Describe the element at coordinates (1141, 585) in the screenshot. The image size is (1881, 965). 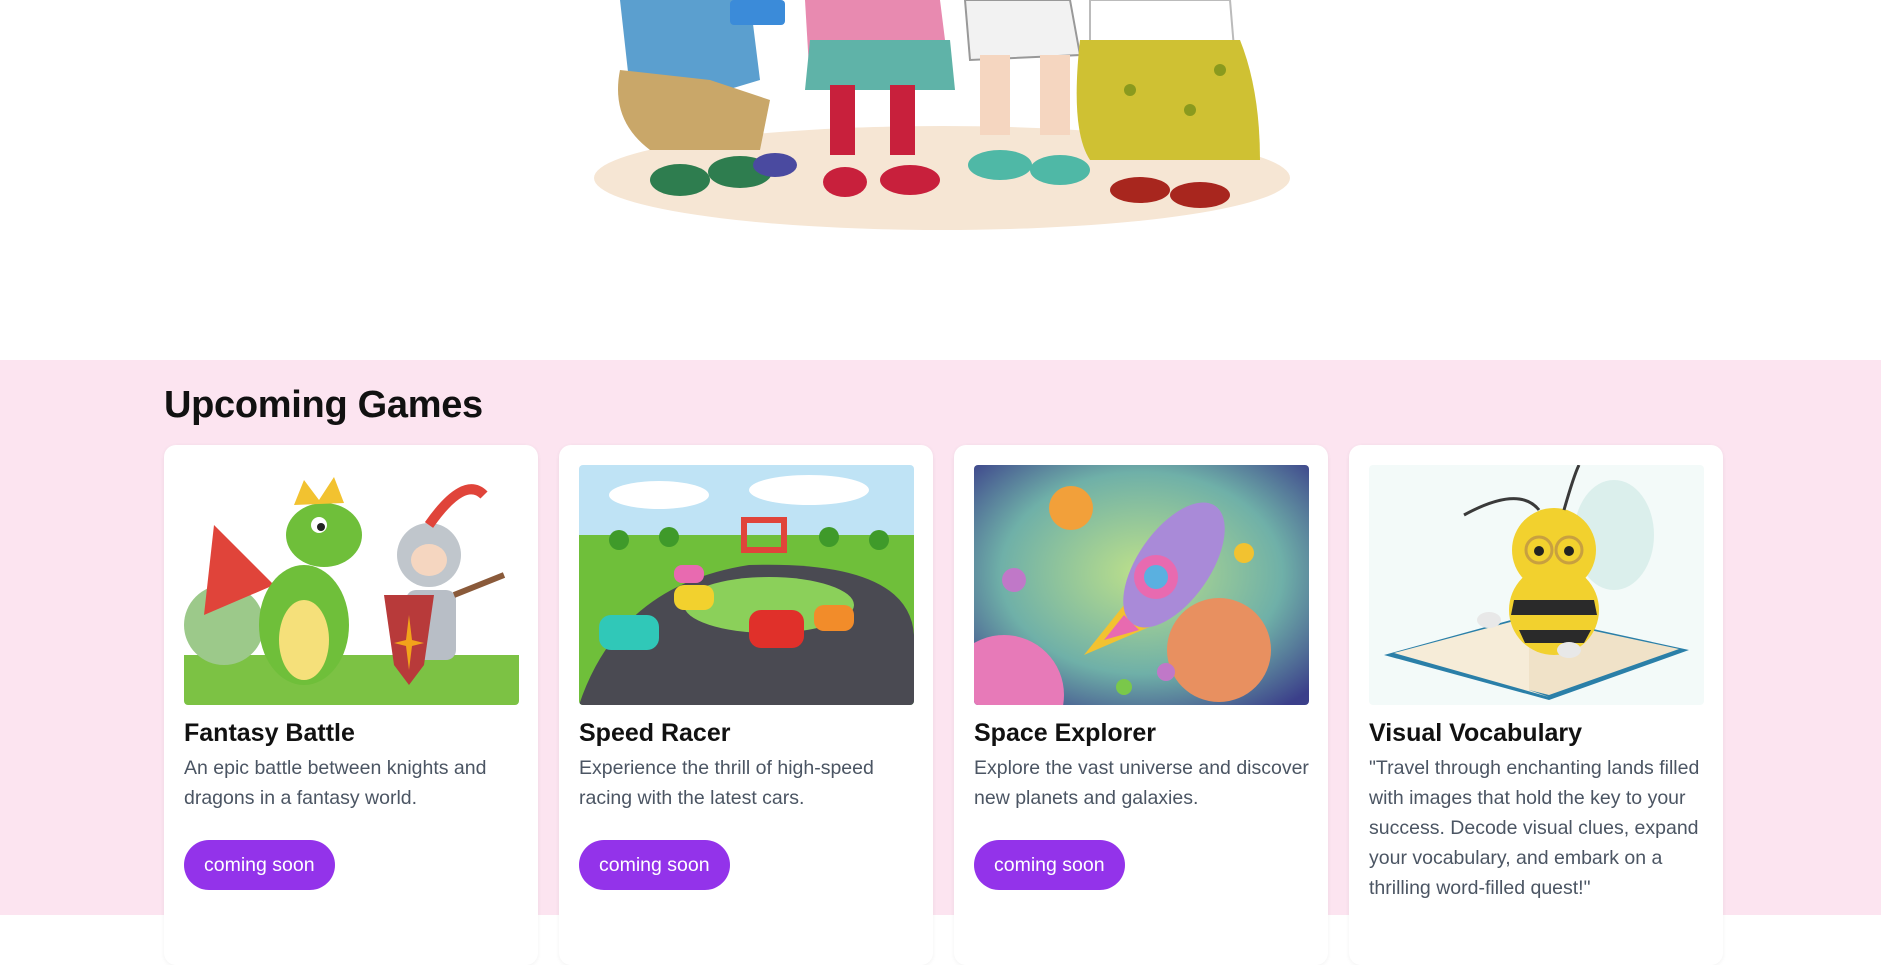
I see `rocket-in-space-image` at that location.